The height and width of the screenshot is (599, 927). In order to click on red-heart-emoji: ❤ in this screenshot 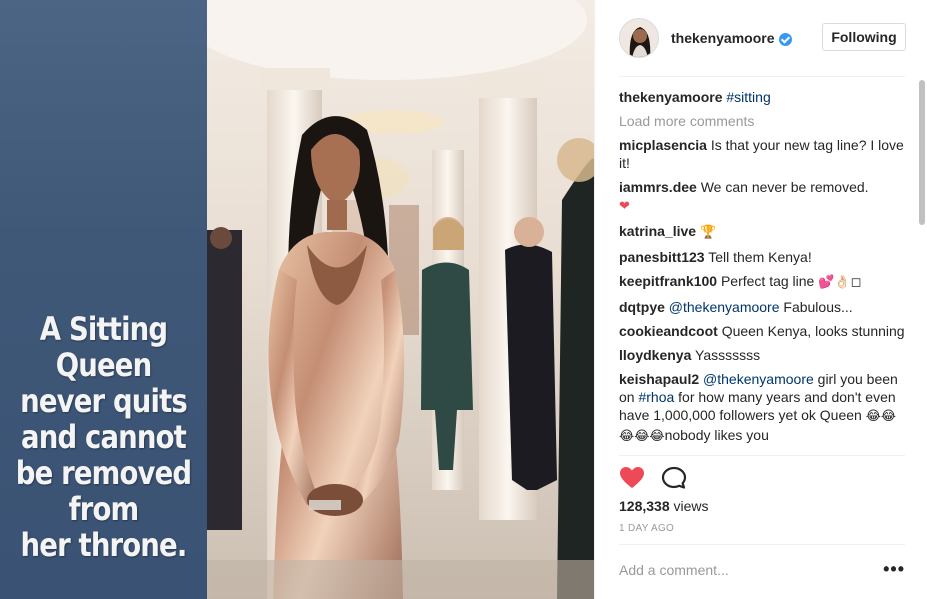, I will do `click(624, 206)`.